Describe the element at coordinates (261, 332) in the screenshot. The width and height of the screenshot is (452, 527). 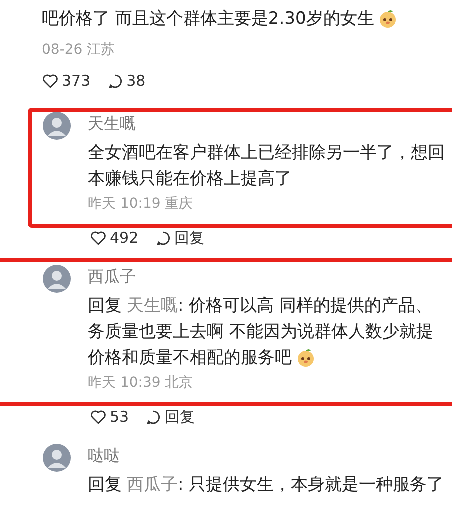
I see `reply-text: 务质量也要上去啊 不能因为说群体人数少就提` at that location.